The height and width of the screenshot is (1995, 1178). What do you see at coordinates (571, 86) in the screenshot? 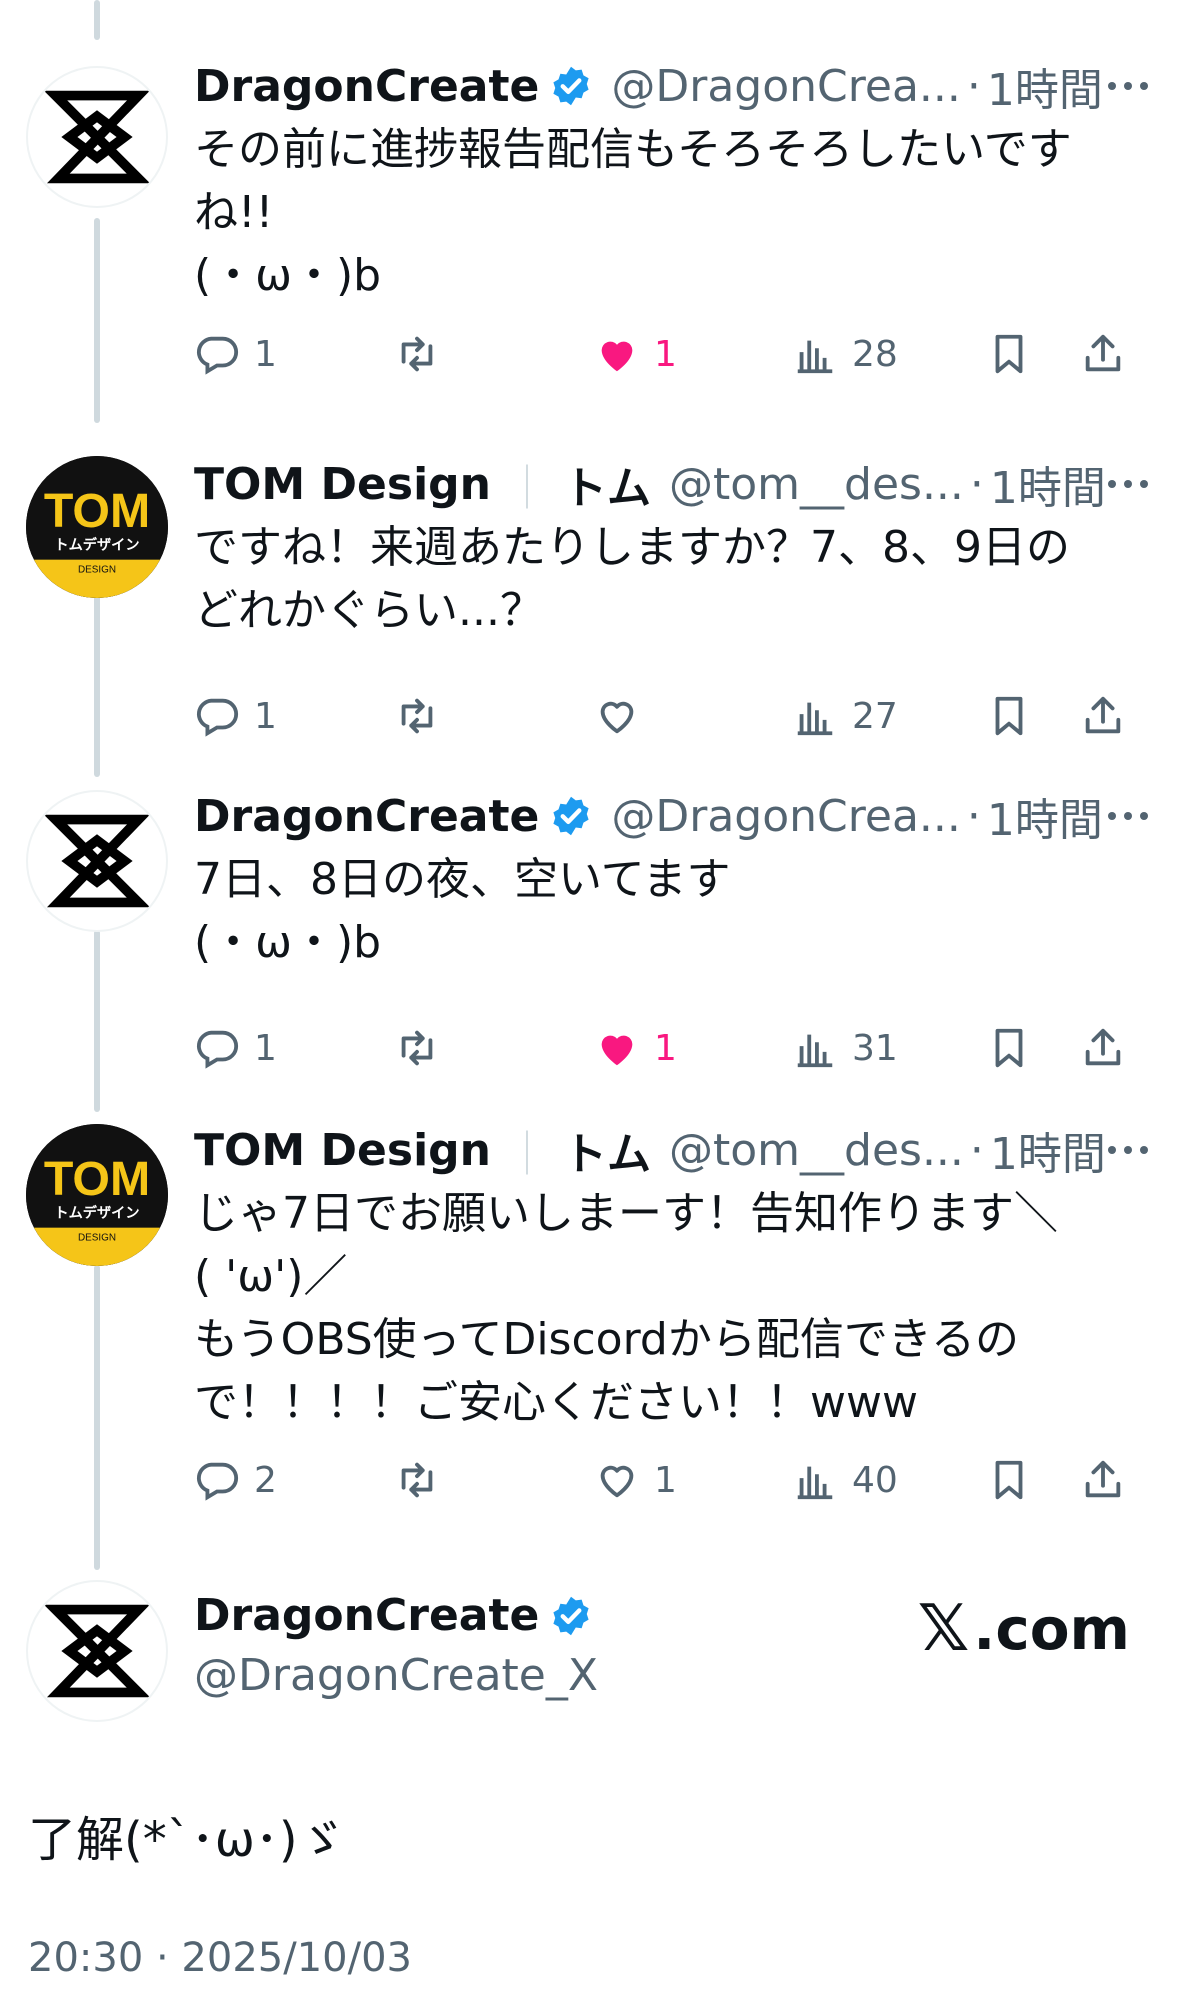
I see `verified-badge-icon` at bounding box center [571, 86].